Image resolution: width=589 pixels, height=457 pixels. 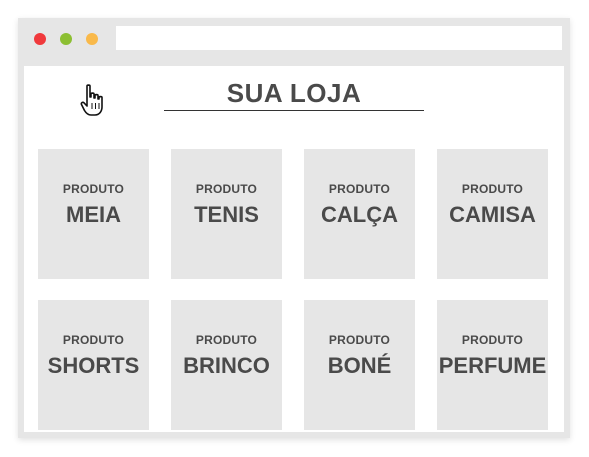 What do you see at coordinates (92, 39) in the screenshot?
I see `zoom-dot` at bounding box center [92, 39].